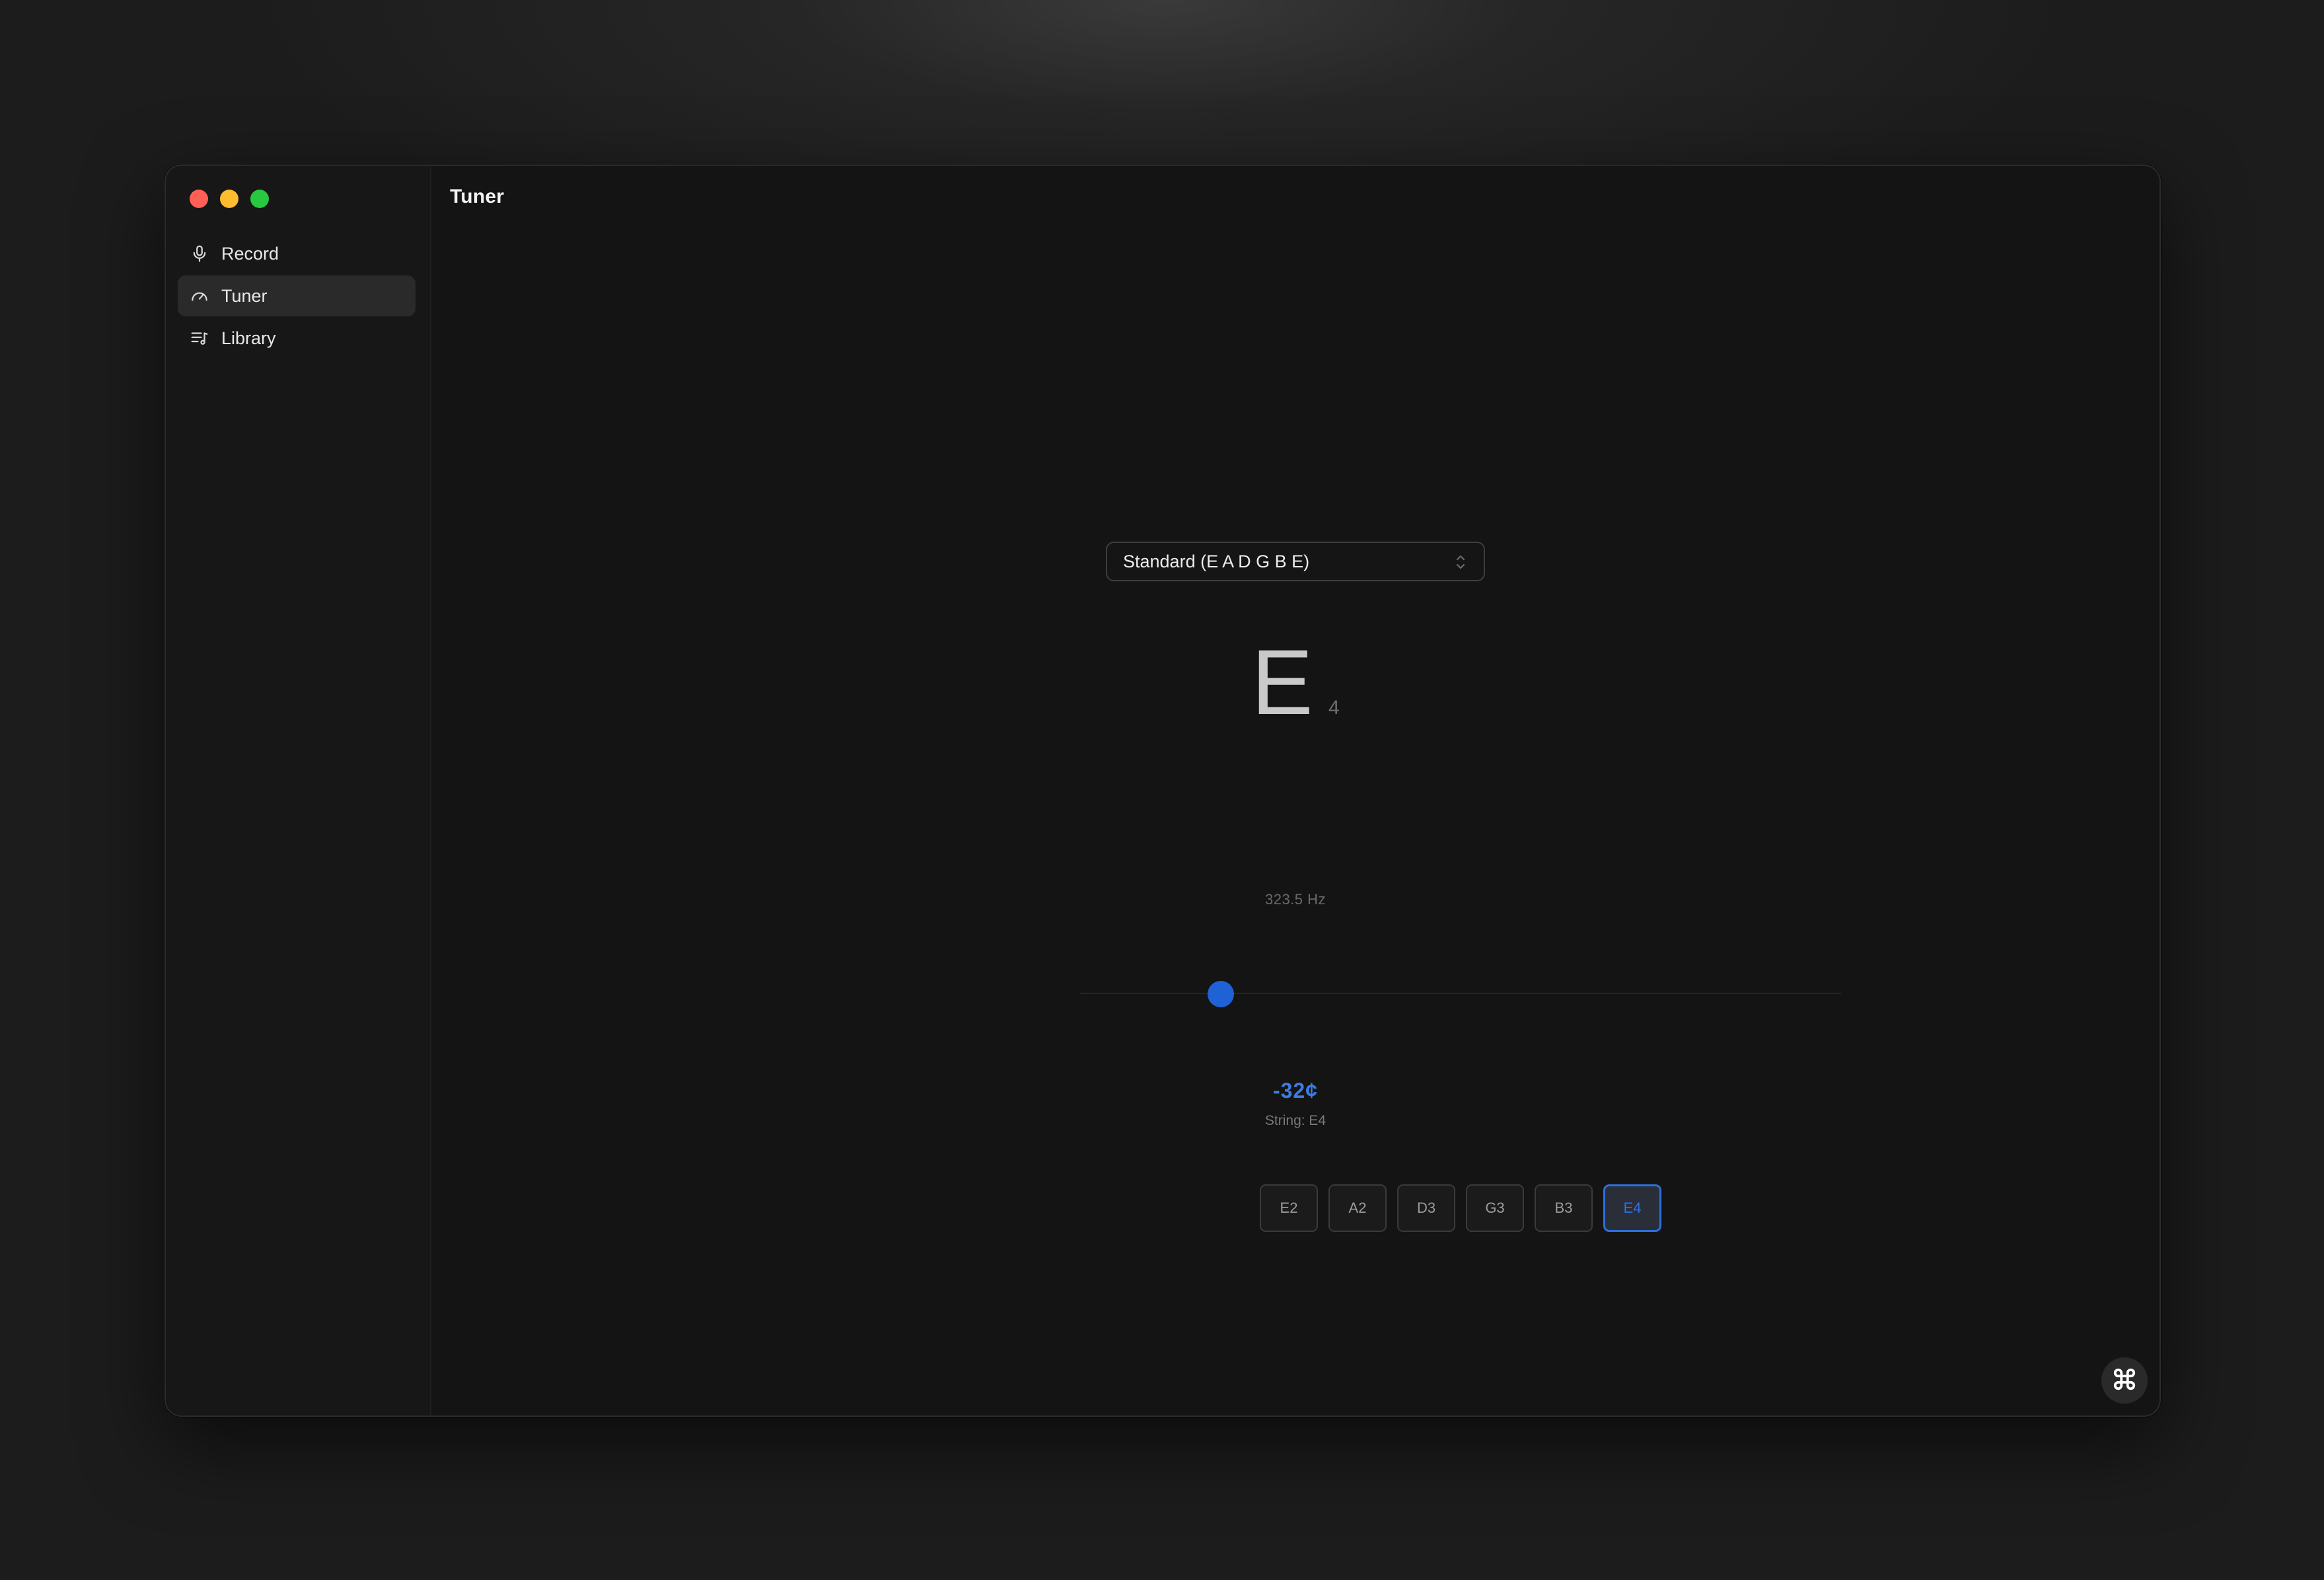  What do you see at coordinates (199, 199) in the screenshot?
I see `close-window-button` at bounding box center [199, 199].